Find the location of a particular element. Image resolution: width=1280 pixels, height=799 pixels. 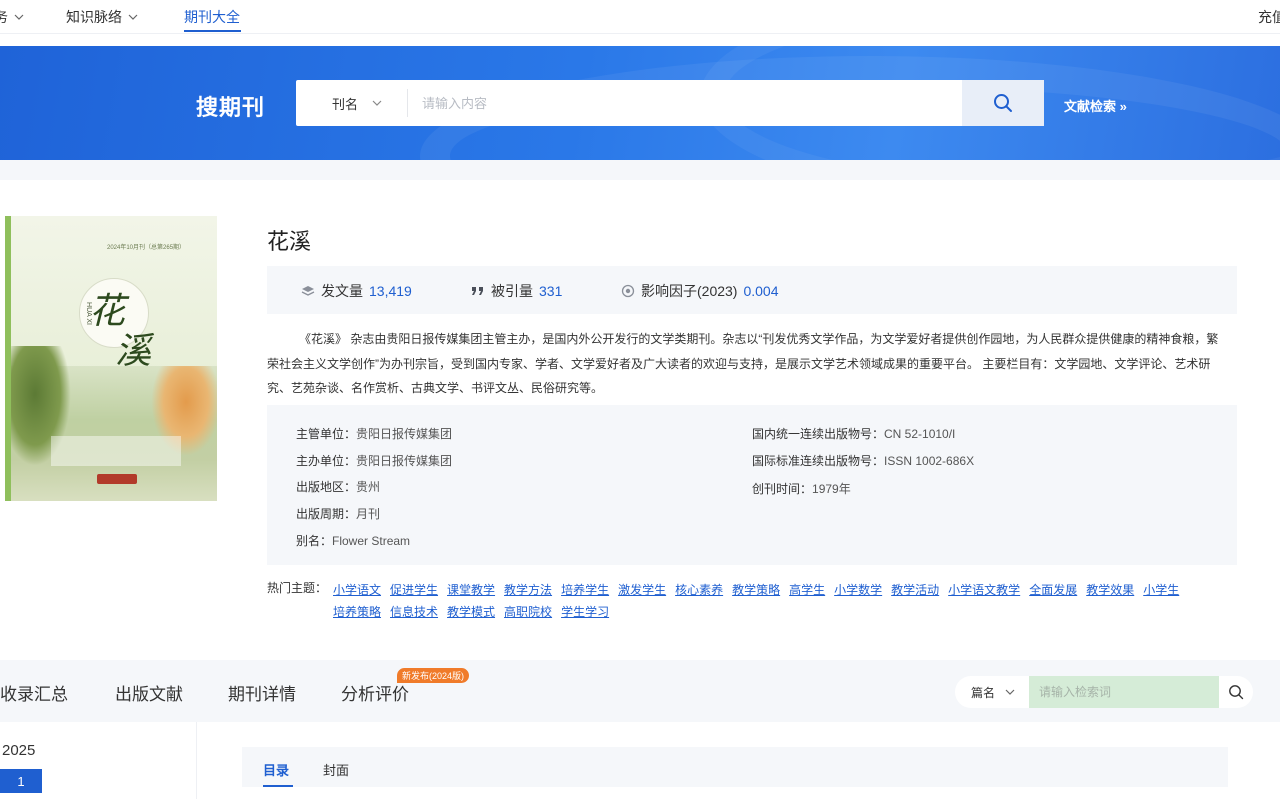

nav-item-label: 知识脉络 is located at coordinates (94, 17).